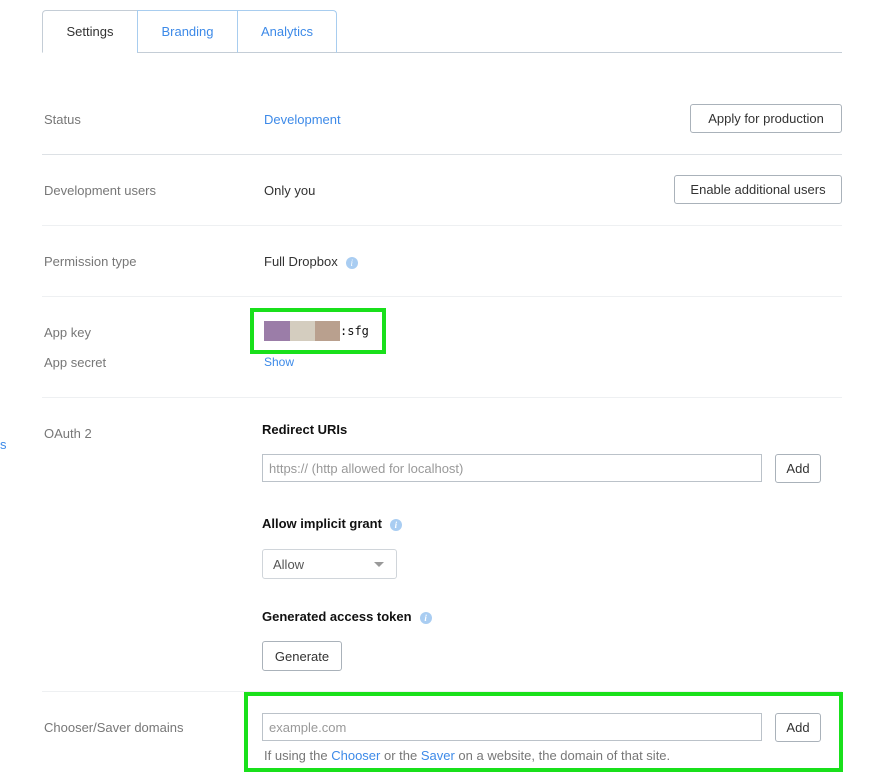 The height and width of the screenshot is (773, 883). I want to click on permission-label: Permission type, so click(90, 261).